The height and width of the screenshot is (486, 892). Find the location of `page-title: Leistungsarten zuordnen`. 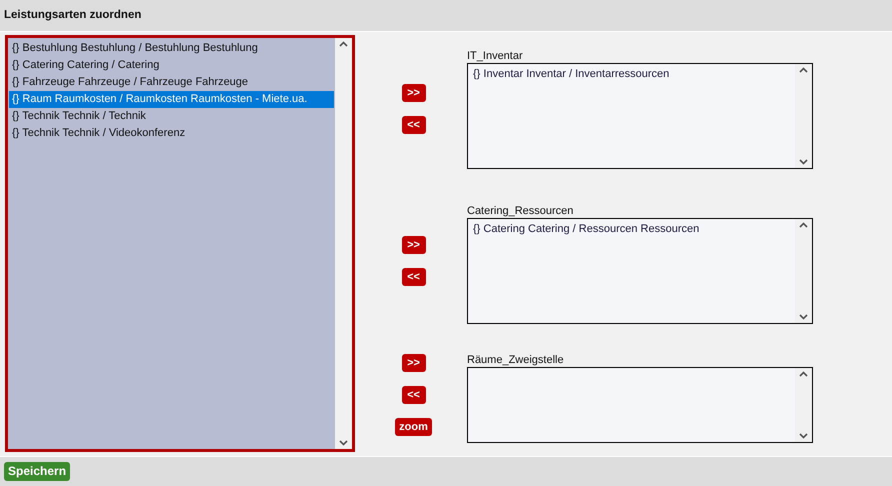

page-title: Leistungsarten zuordnen is located at coordinates (73, 15).